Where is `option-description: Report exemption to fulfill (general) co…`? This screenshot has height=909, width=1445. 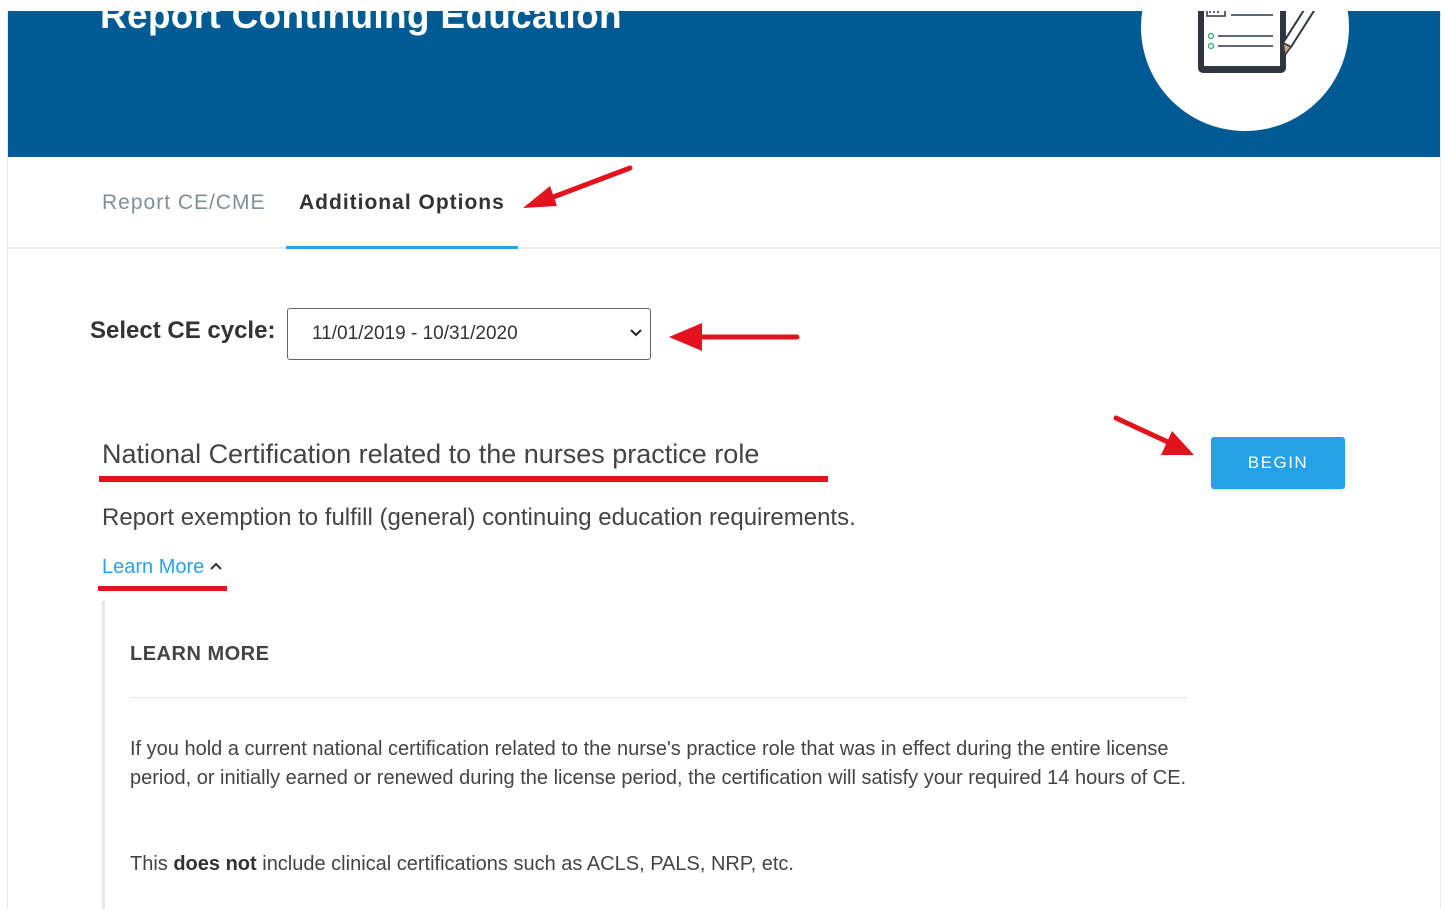
option-description: Report exemption to fulfill (general) co… is located at coordinates (479, 517).